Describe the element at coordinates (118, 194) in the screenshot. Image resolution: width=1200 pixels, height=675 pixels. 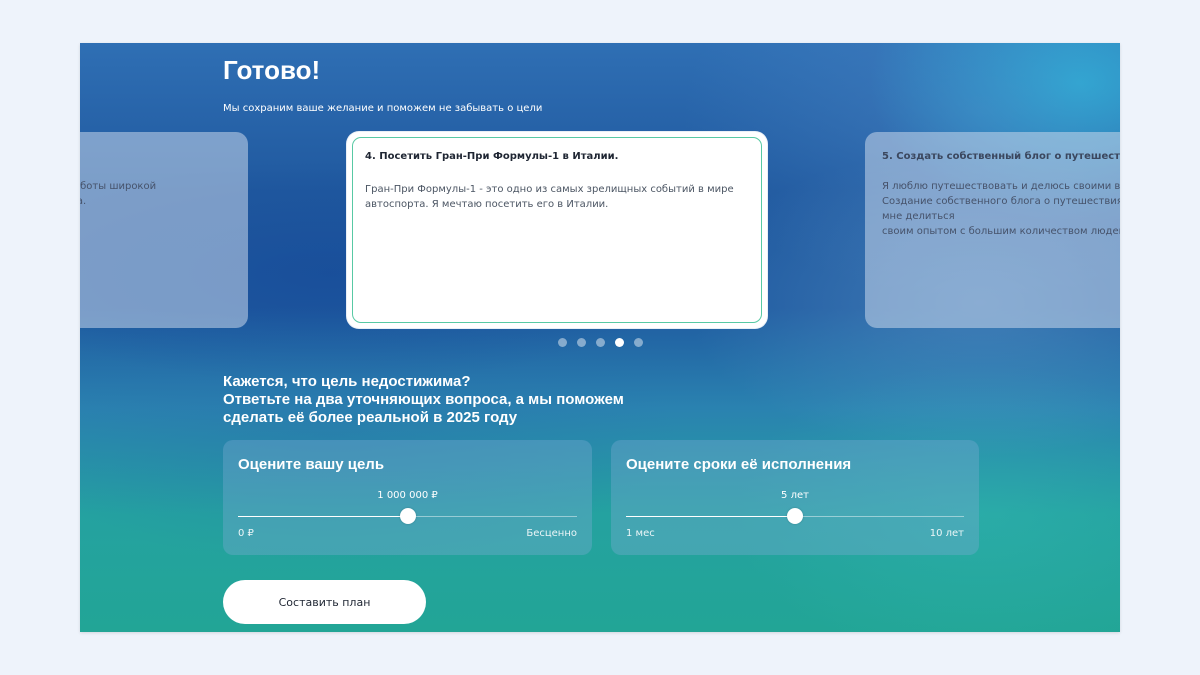
I see `goal-card-text: азать свои работы широкой это моя мечта.` at that location.